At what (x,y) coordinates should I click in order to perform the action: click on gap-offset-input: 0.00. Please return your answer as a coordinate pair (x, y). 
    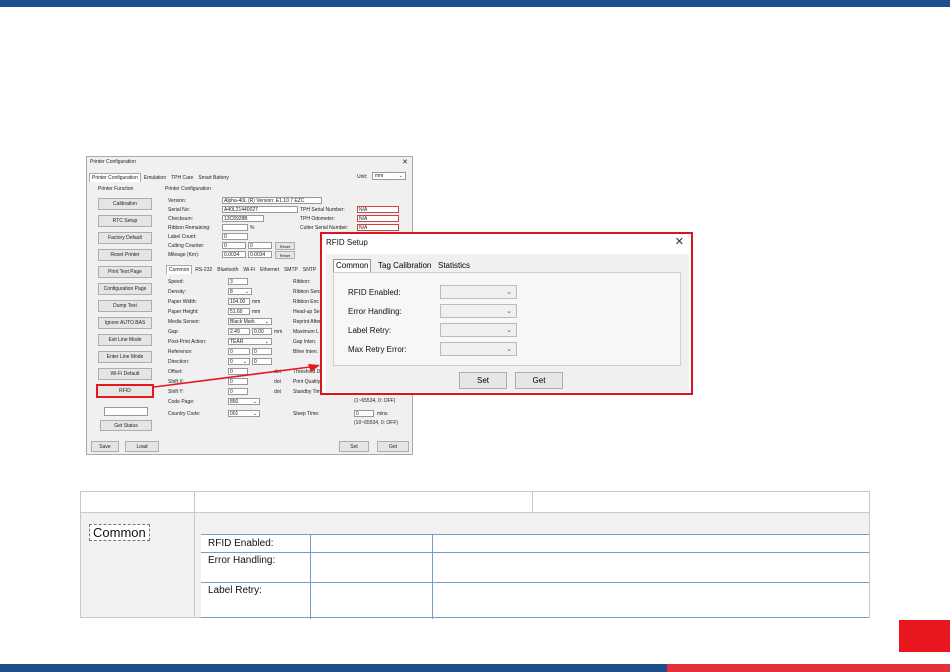
    Looking at the image, I should click on (262, 331).